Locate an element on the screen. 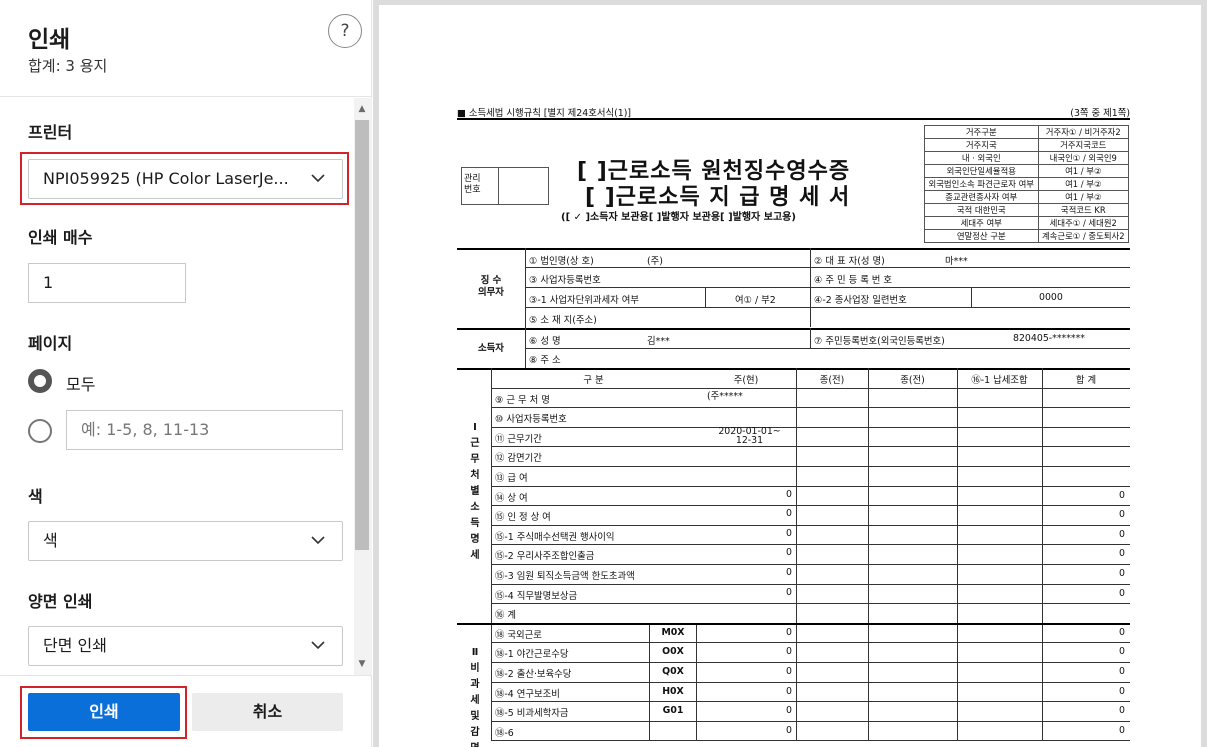 The width and height of the screenshot is (1207, 747). resident-info-cell: 내국인① / 외국인9 is located at coordinates (1083, 158).